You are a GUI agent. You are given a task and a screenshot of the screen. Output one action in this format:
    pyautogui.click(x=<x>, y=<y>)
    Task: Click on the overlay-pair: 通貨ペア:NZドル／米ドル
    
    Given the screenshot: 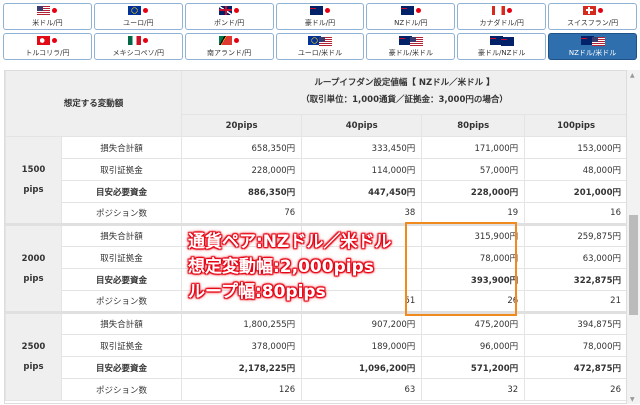 What is the action you would take?
    pyautogui.click(x=290, y=242)
    